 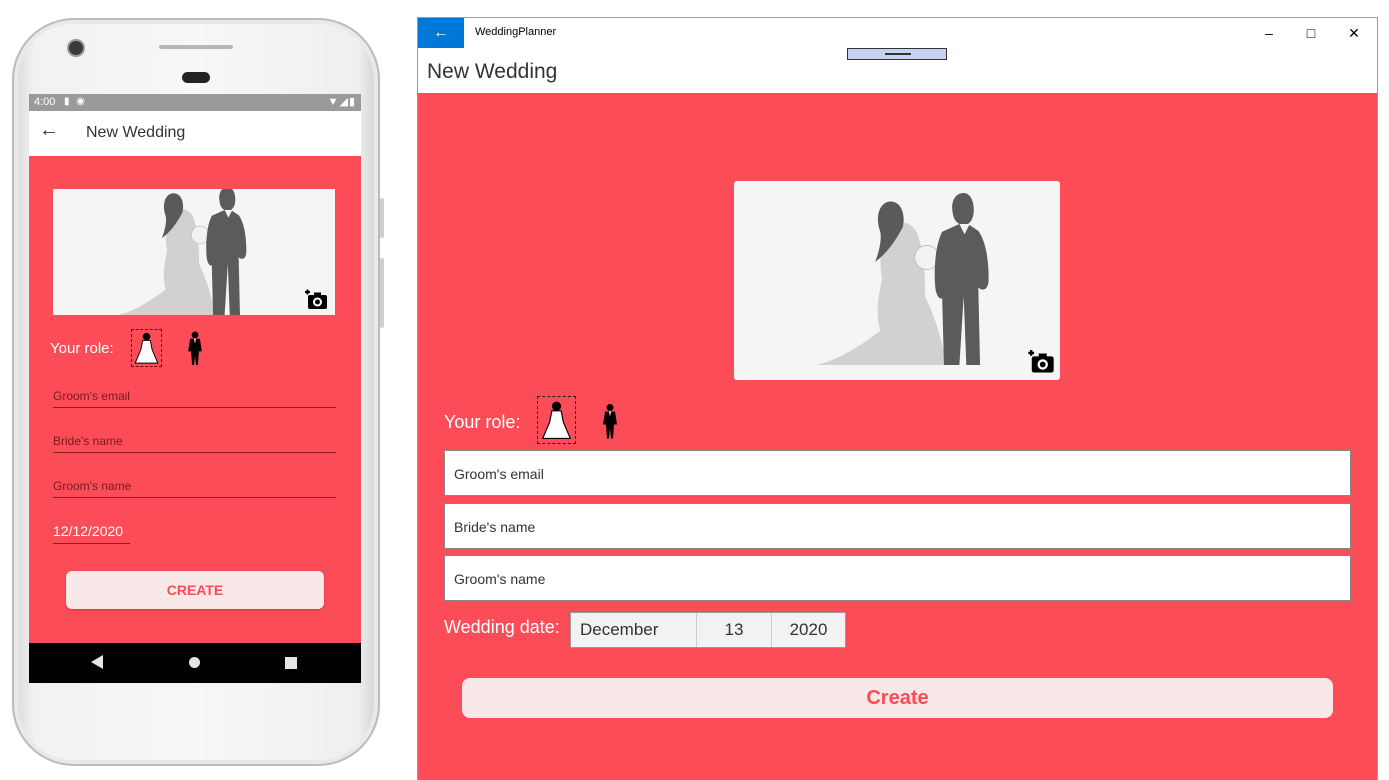 I want to click on wedding-date-picker: 12/12/2020, so click(x=91, y=531).